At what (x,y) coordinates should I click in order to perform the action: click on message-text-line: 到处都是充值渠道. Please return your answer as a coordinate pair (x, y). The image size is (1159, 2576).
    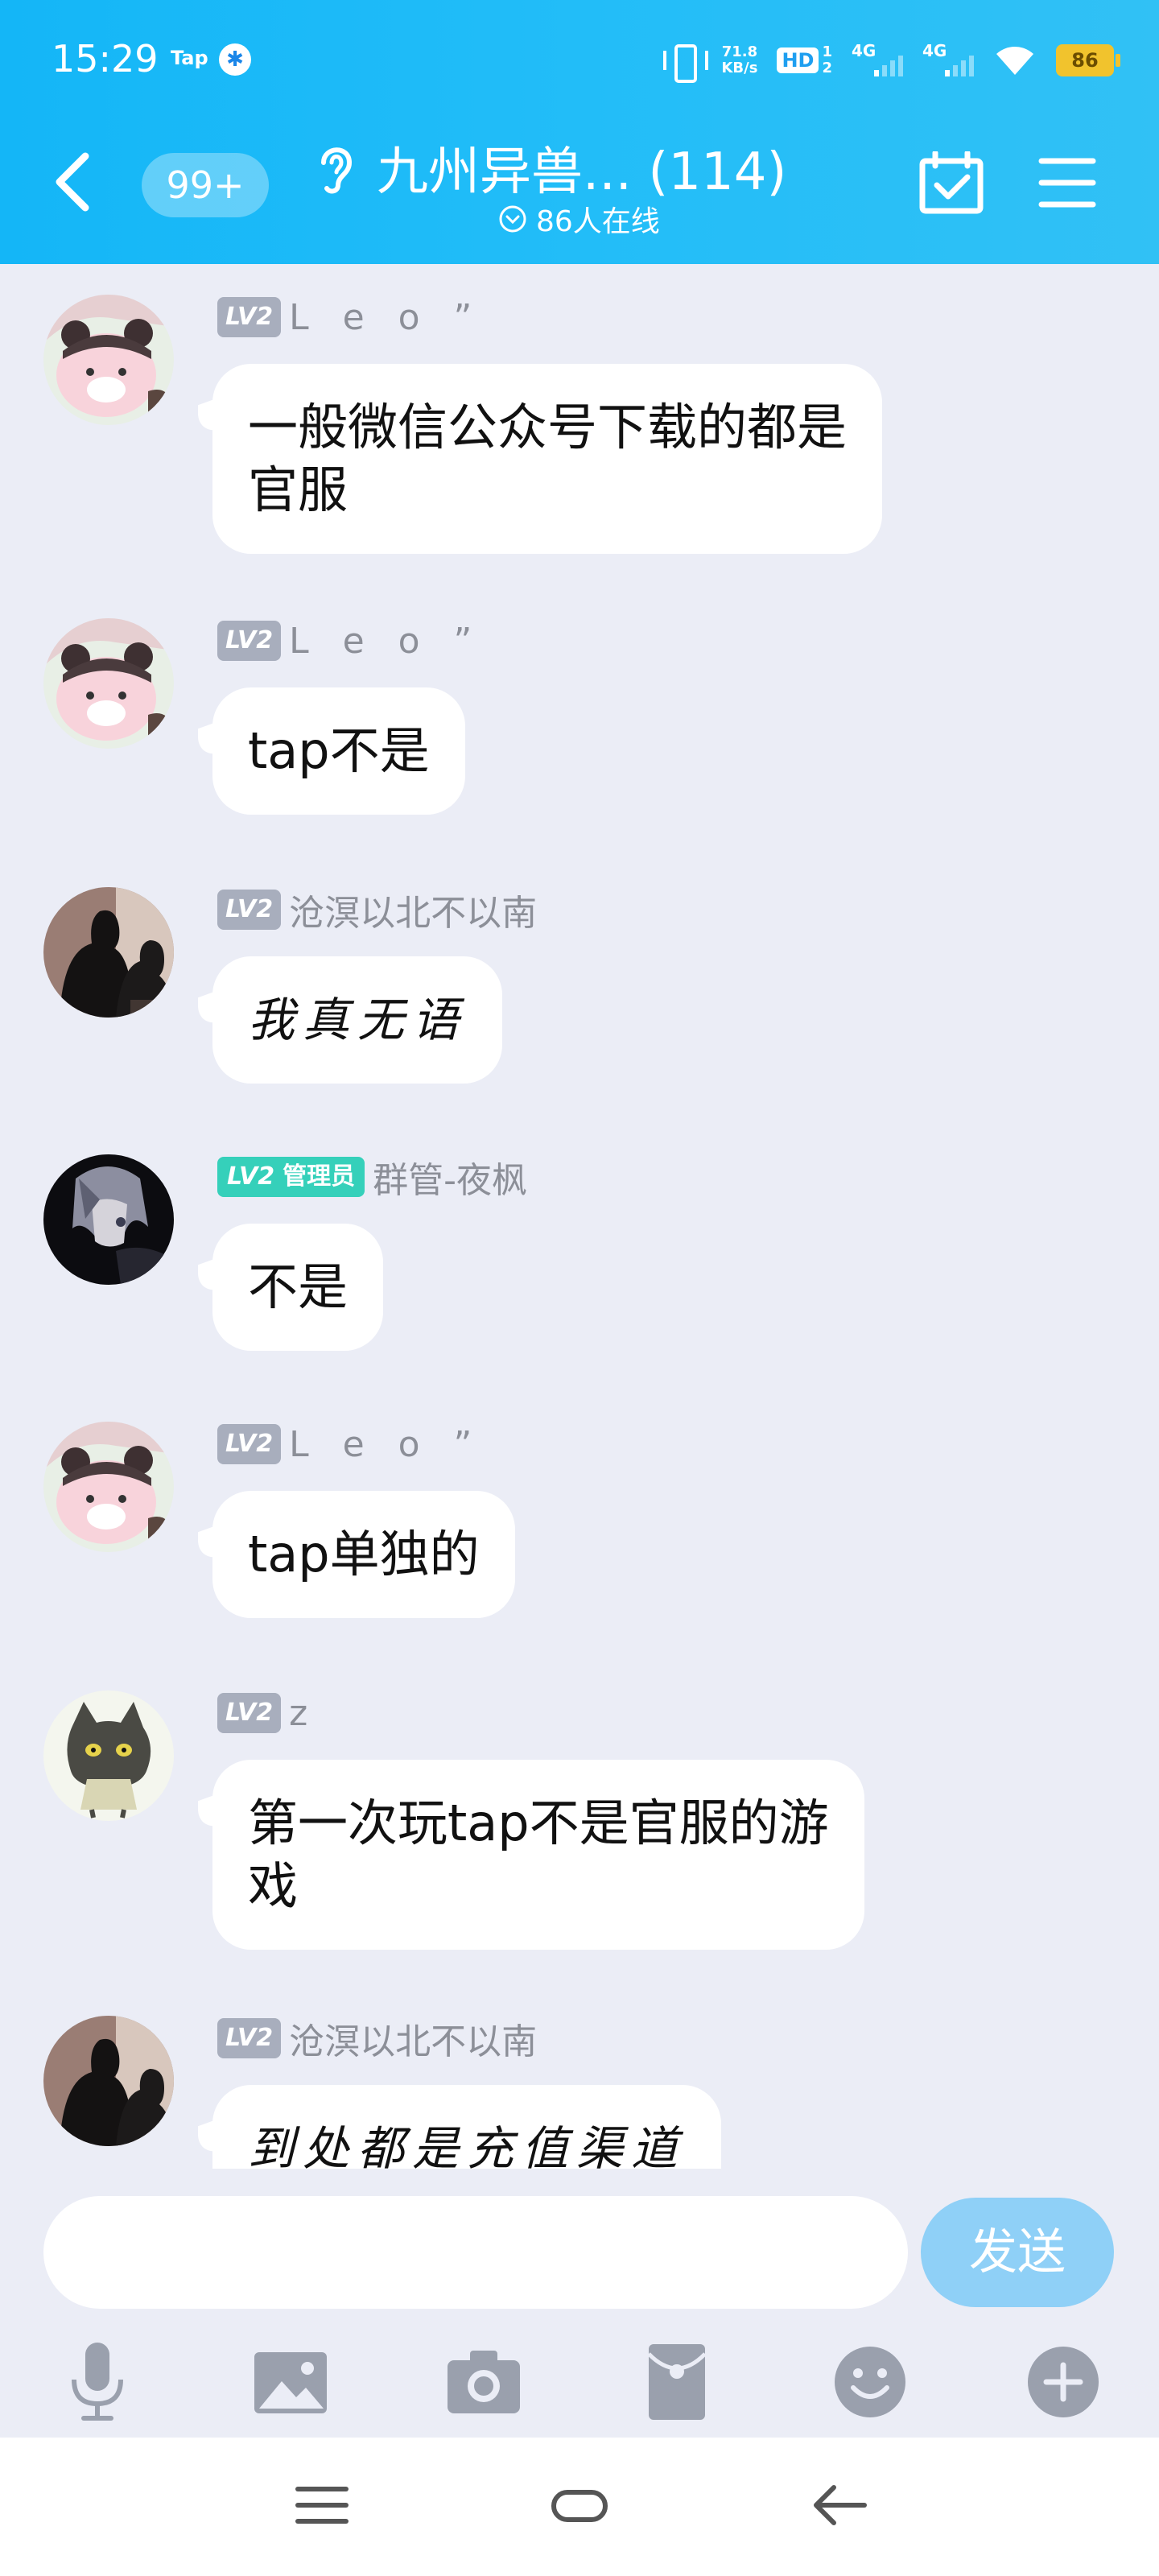
    Looking at the image, I should click on (467, 2145).